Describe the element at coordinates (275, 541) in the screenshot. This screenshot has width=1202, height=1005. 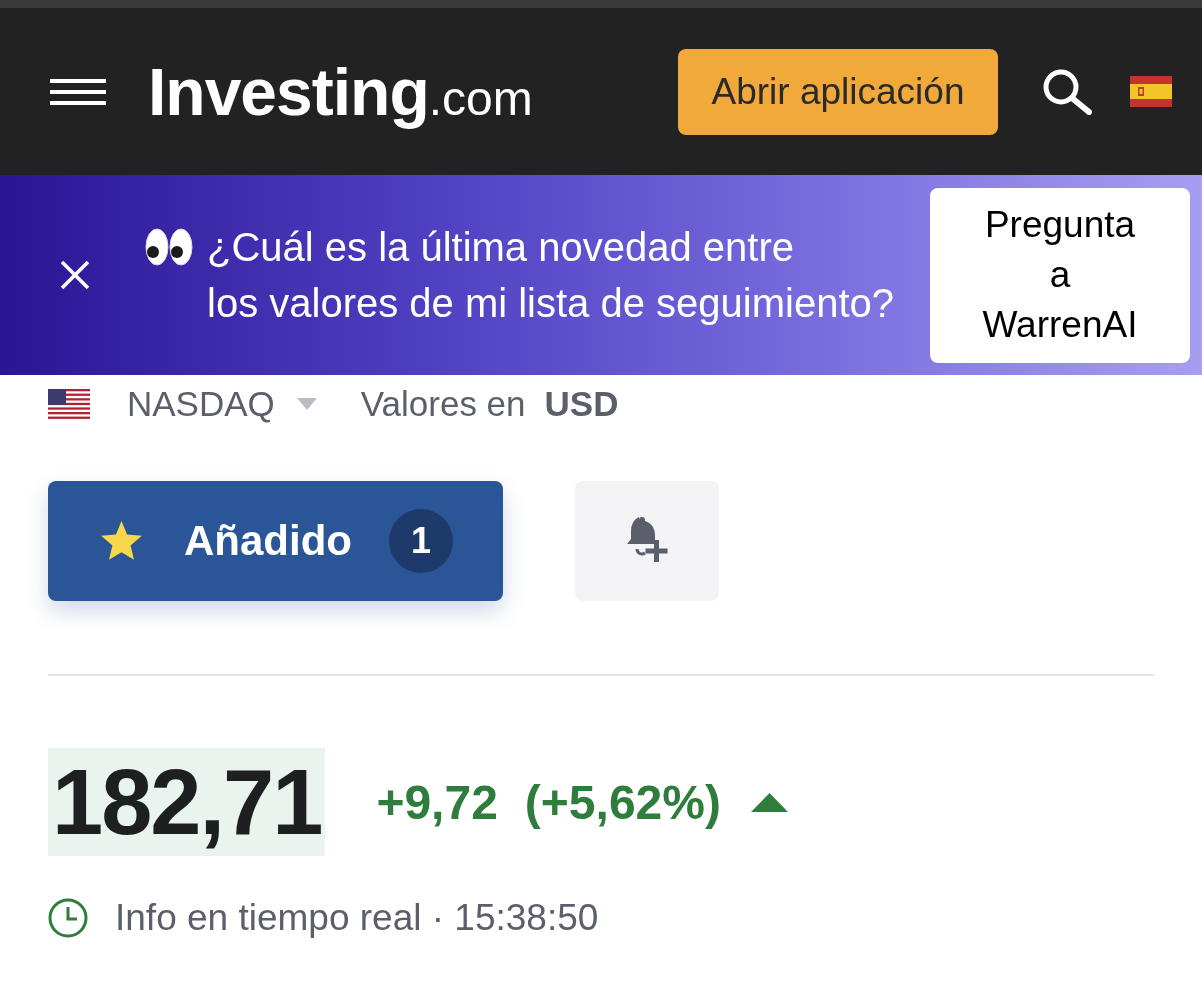
I see `watchlist-button: Añadido 1` at that location.